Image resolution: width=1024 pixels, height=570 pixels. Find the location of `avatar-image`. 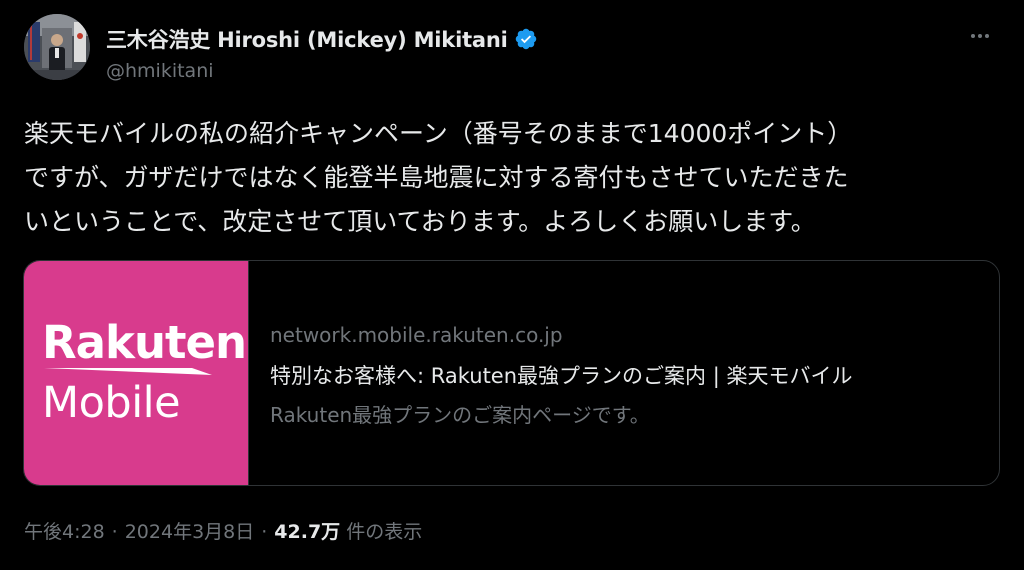

avatar-image is located at coordinates (57, 47).